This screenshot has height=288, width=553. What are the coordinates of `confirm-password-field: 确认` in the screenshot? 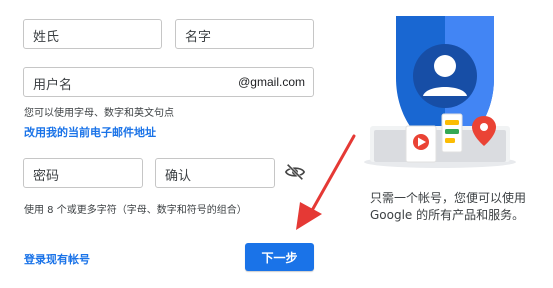 It's located at (215, 173).